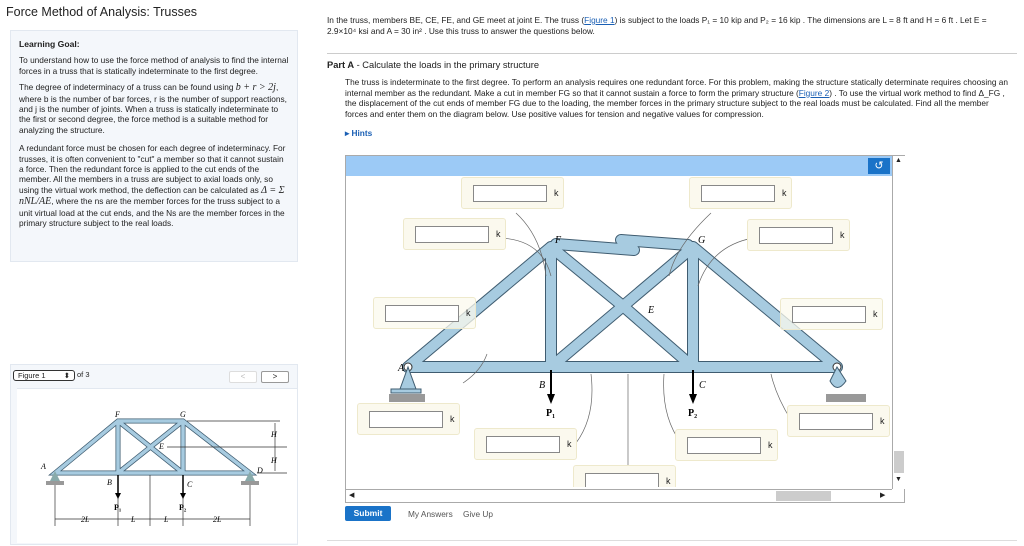 The image size is (1024, 546). I want to click on fig-dim-l-left: L, so click(133, 519).